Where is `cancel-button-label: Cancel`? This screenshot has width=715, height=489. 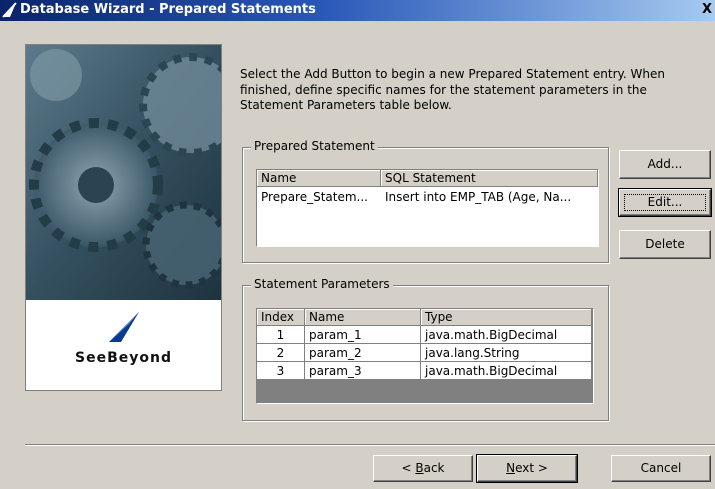 cancel-button-label: Cancel is located at coordinates (661, 468).